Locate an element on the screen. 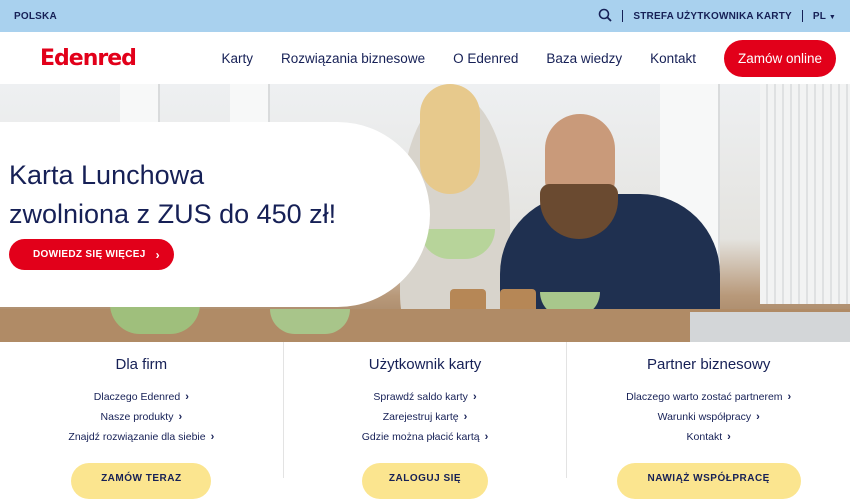  link-find-solution: Znajdź rozwiązanie dla siebie › is located at coordinates (141, 437).